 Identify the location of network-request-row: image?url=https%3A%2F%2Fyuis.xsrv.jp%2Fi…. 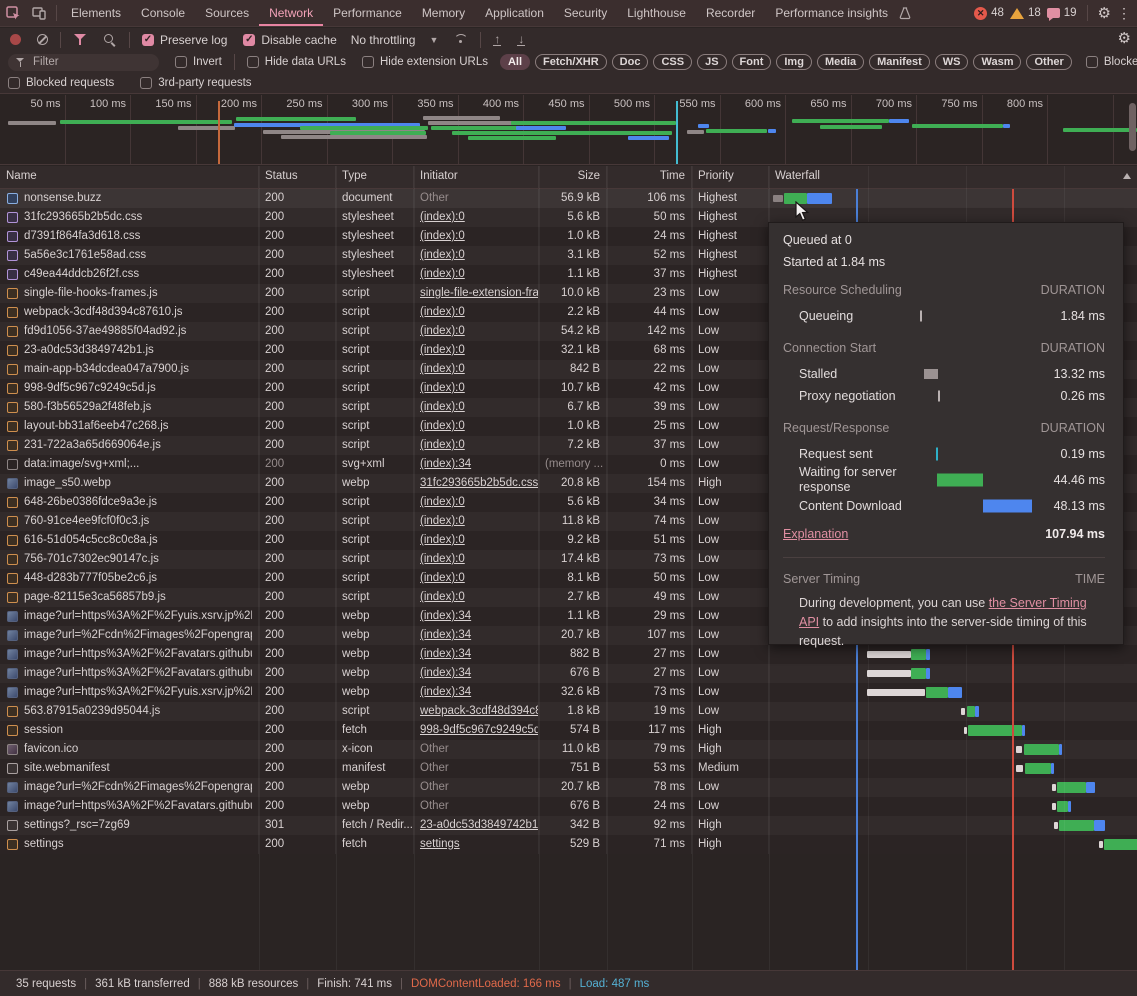
(568, 692).